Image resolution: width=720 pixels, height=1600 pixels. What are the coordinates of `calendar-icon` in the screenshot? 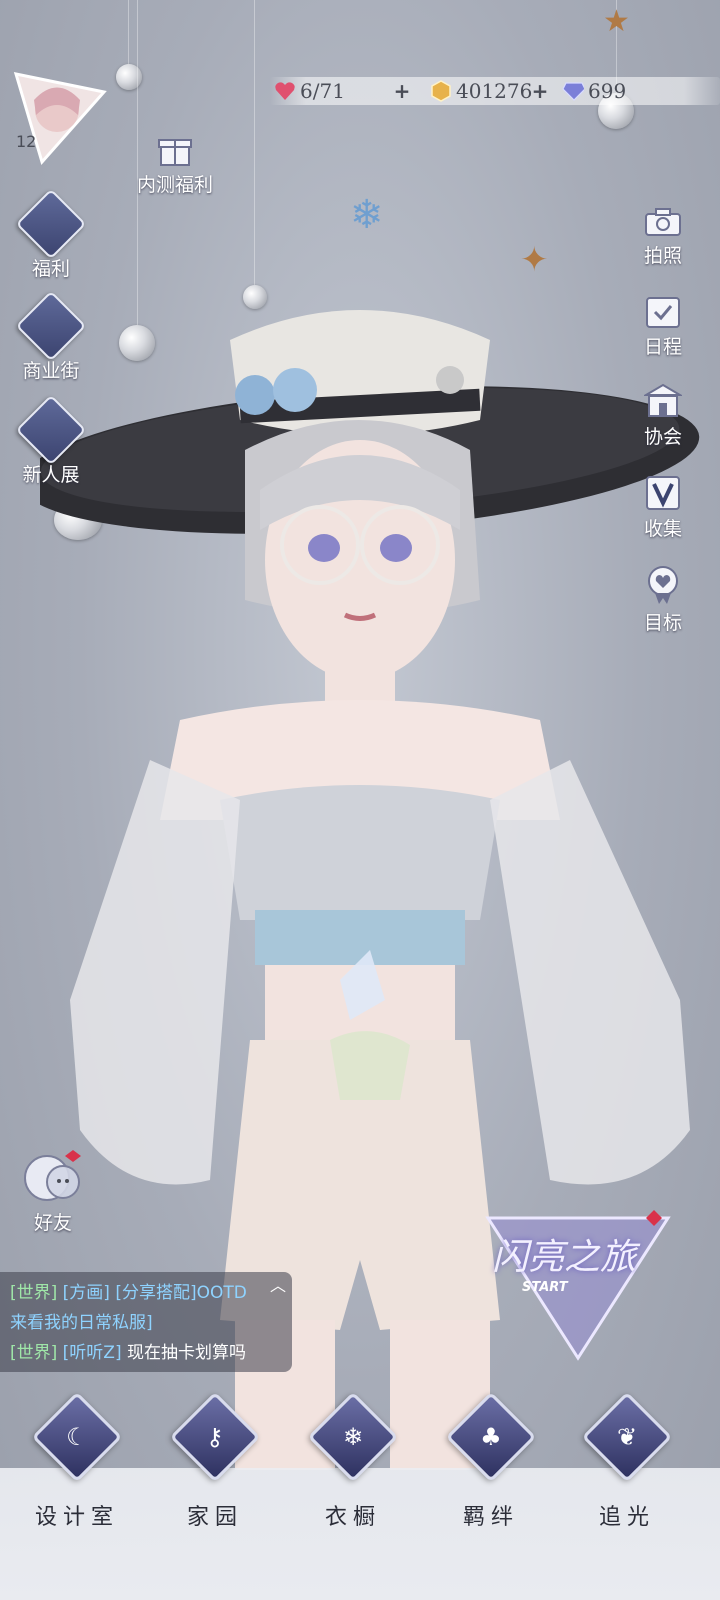 It's located at (663, 311).